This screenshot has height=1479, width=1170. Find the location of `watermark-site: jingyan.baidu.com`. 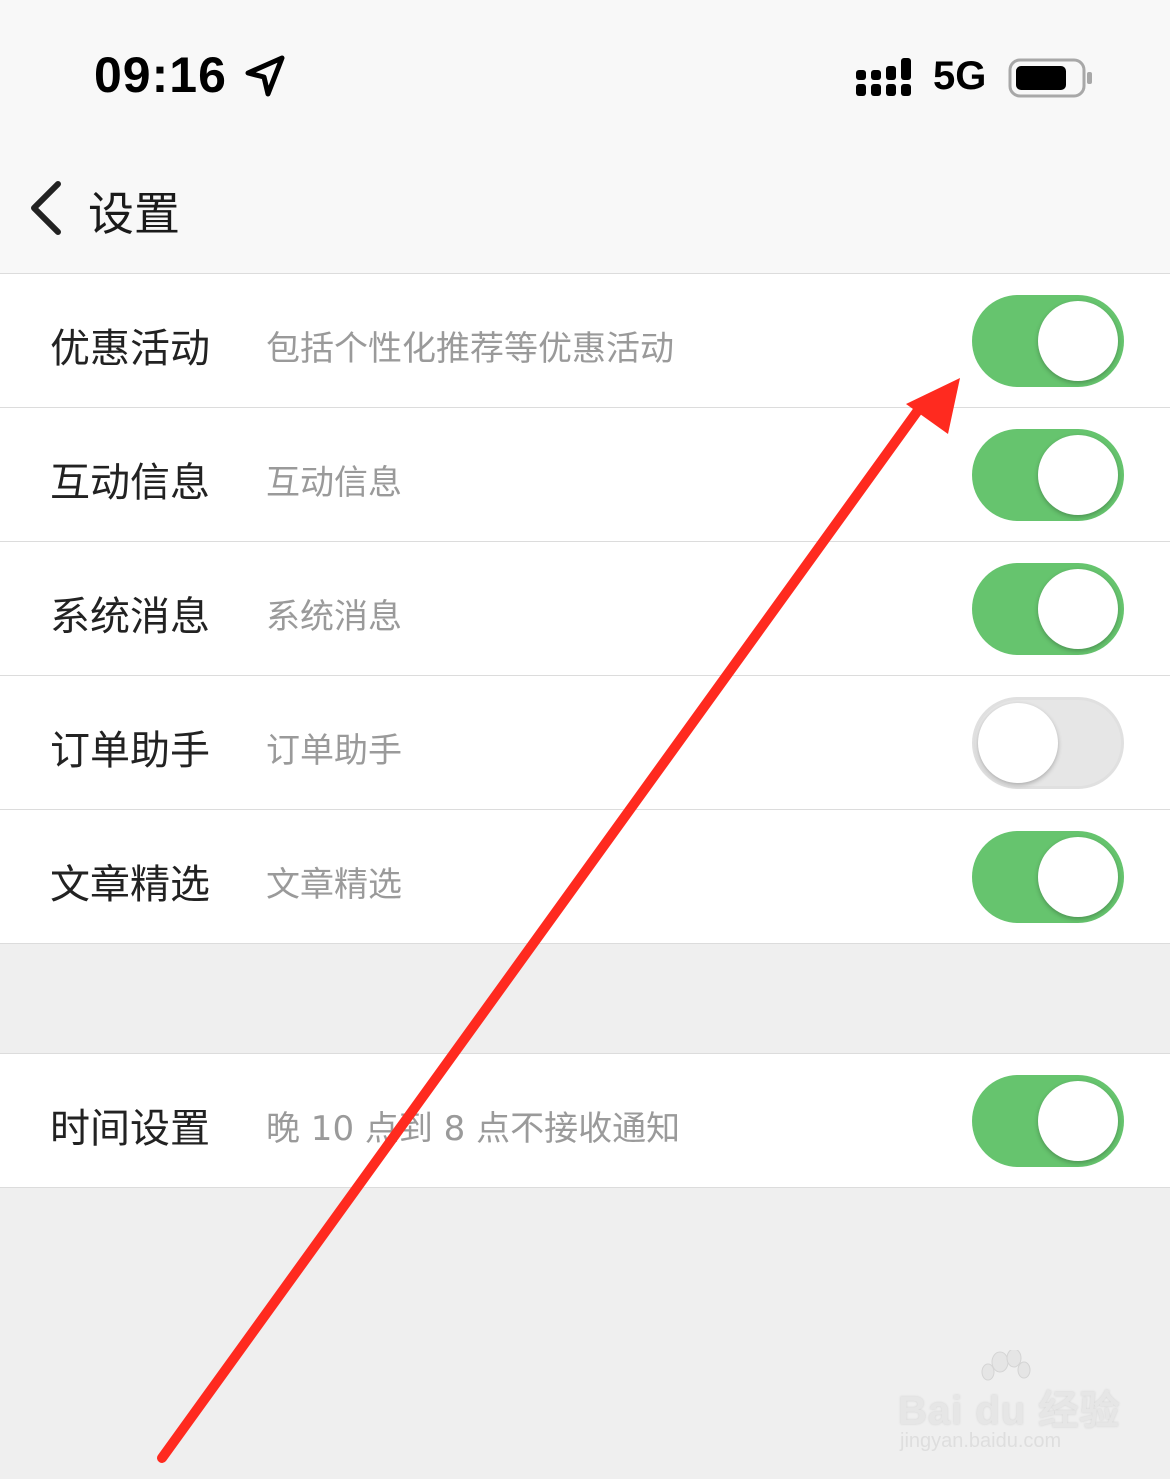

watermark-site: jingyan.baidu.com is located at coordinates (981, 1441).